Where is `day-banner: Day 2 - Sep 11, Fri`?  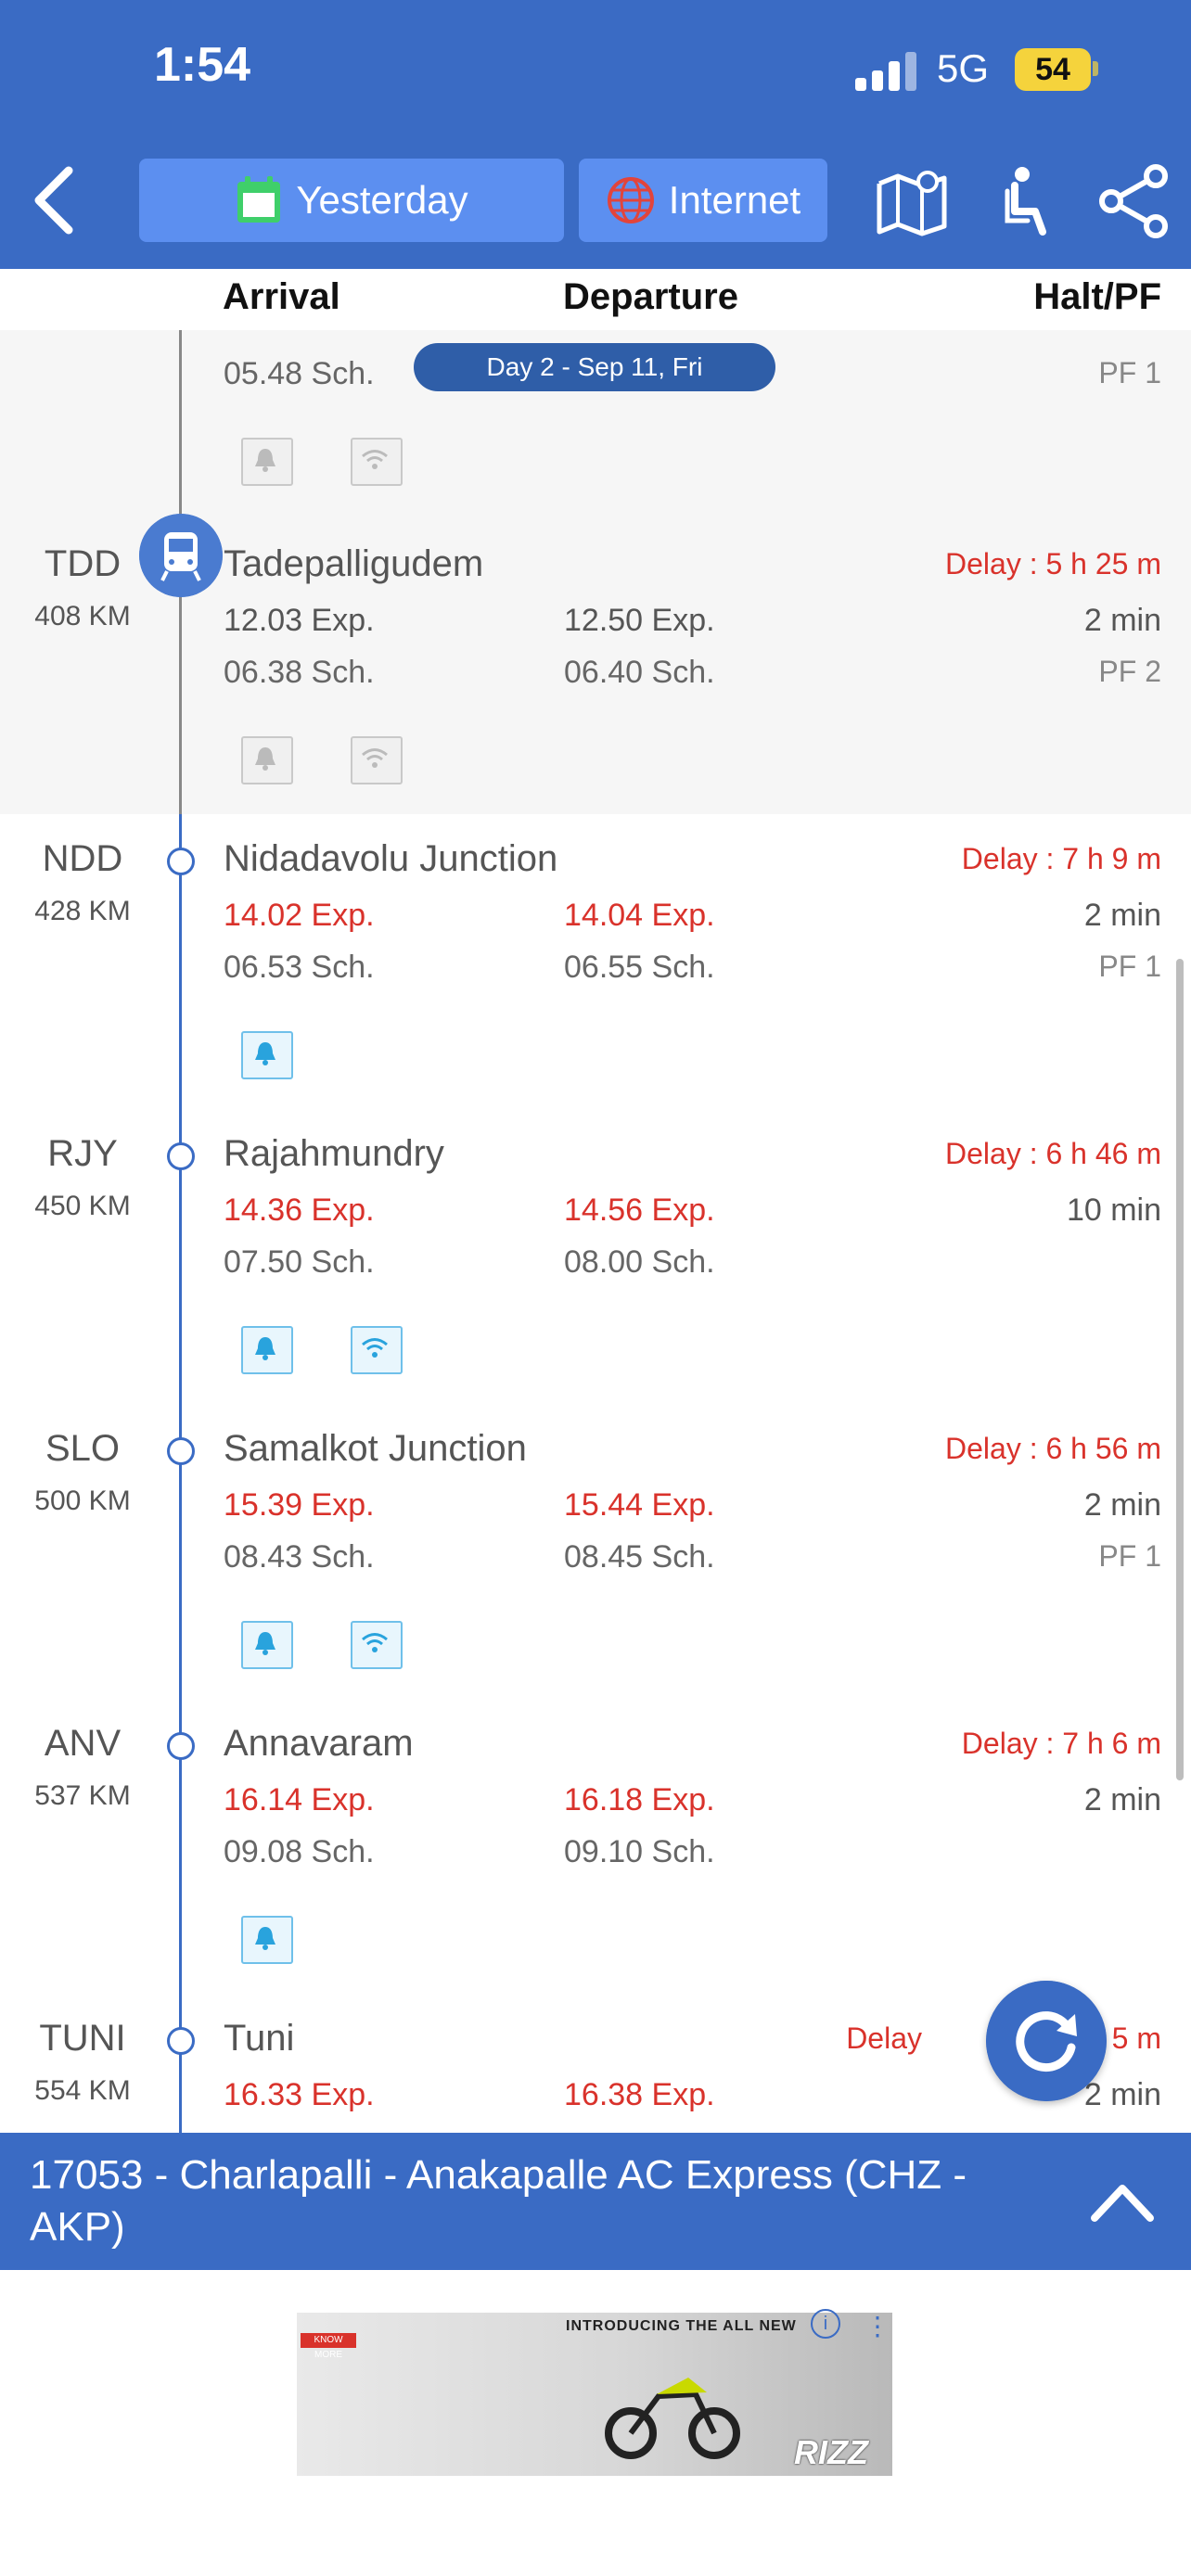 day-banner: Day 2 - Sep 11, Fri is located at coordinates (594, 367).